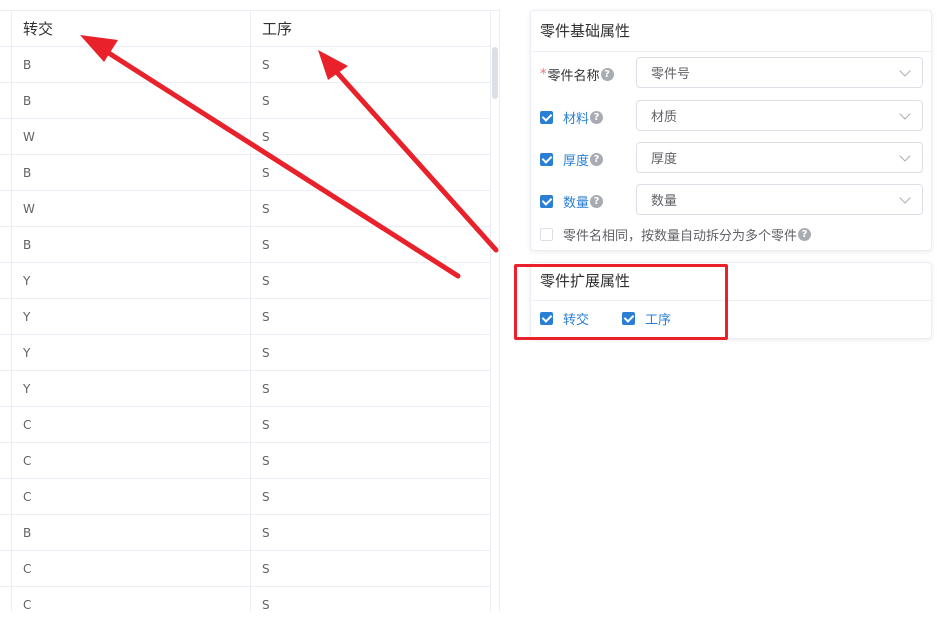 This screenshot has height=636, width=937. I want to click on column-header-process: 工序, so click(370, 28).